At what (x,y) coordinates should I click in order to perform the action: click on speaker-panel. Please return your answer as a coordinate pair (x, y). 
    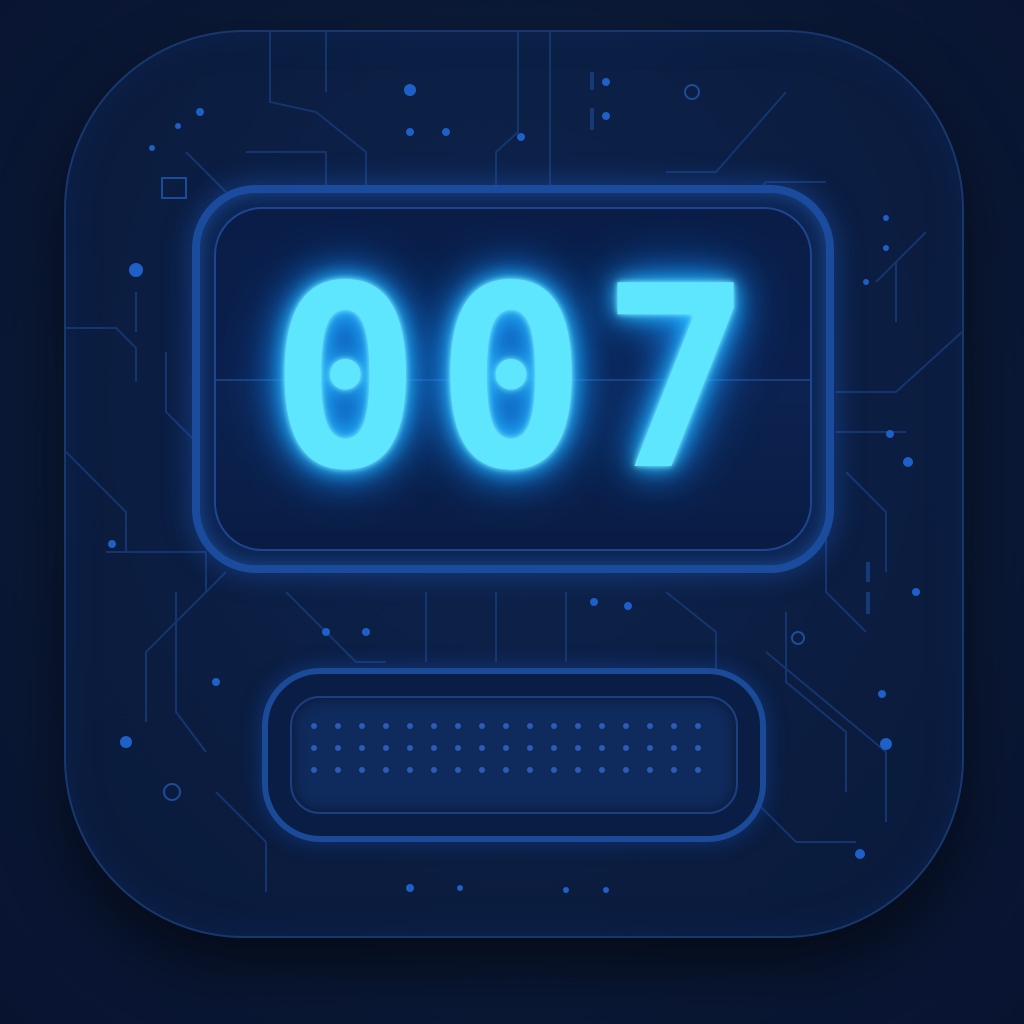
    Looking at the image, I should click on (514, 755).